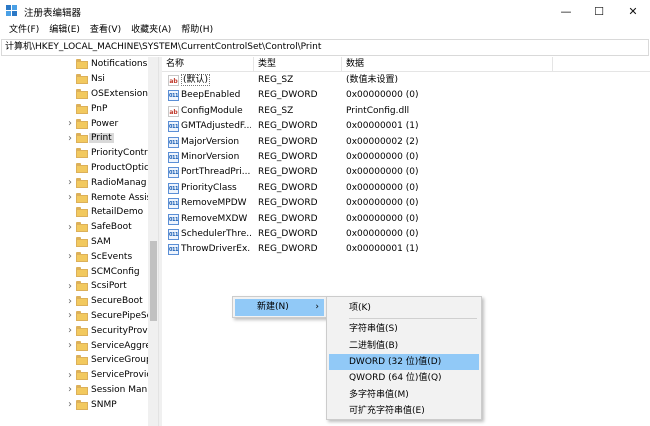 Image resolution: width=650 pixels, height=426 pixels. Describe the element at coordinates (101, 241) in the screenshot. I see `tree-item-label: SAM` at that location.